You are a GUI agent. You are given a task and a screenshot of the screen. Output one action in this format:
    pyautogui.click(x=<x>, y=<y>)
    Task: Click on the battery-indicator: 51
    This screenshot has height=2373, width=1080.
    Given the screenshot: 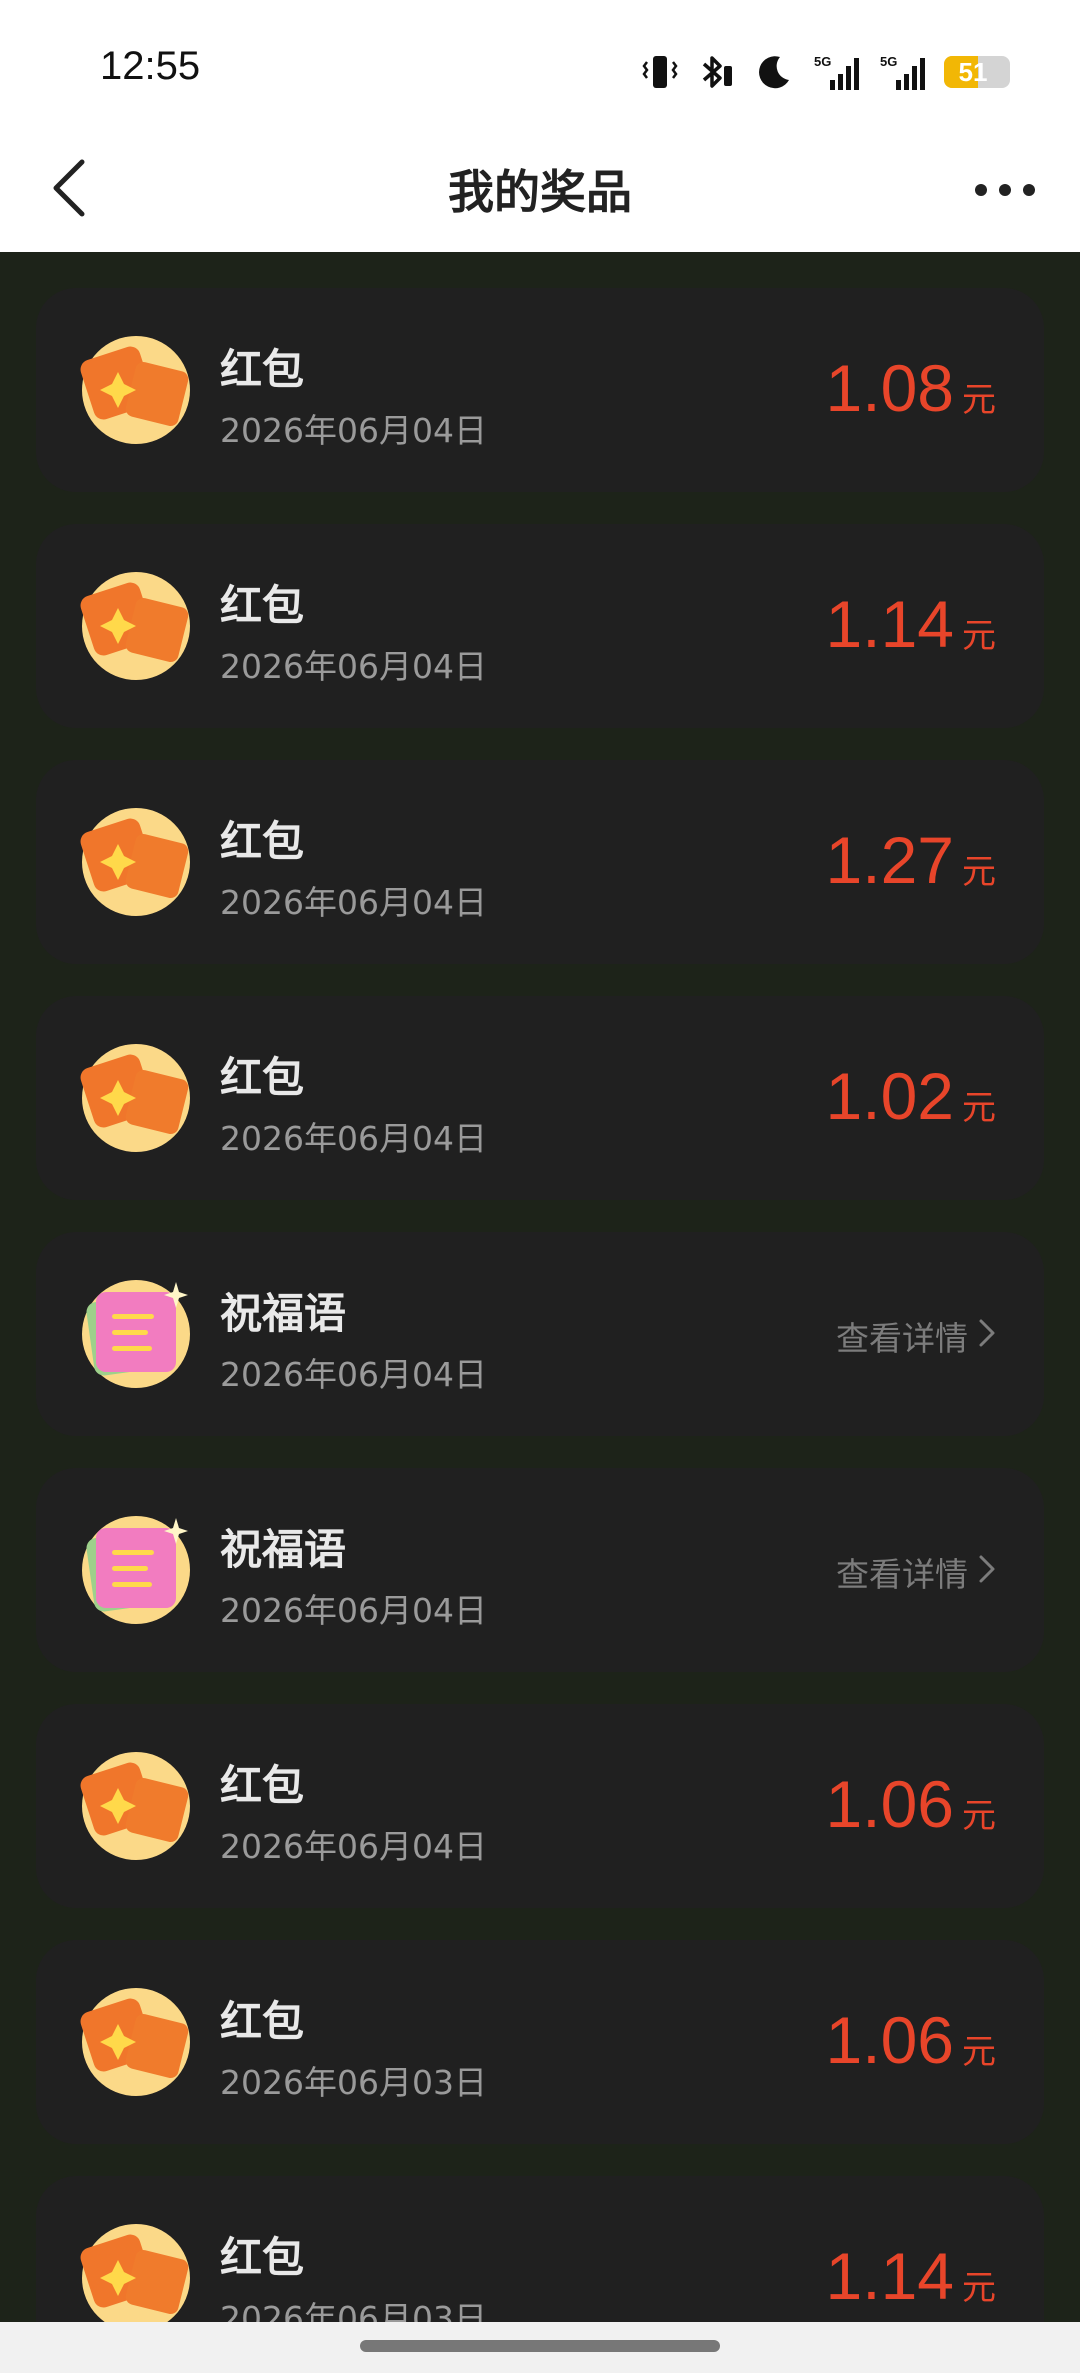 What is the action you would take?
    pyautogui.click(x=977, y=72)
    